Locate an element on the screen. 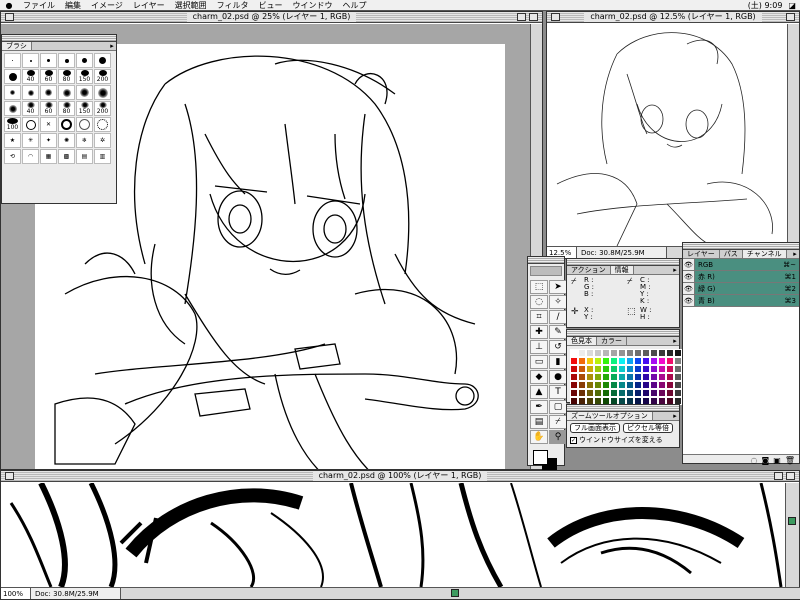 Image resolution: width=800 pixels, height=600 pixels. zoomed-zoom-field: 100% is located at coordinates (16, 593).